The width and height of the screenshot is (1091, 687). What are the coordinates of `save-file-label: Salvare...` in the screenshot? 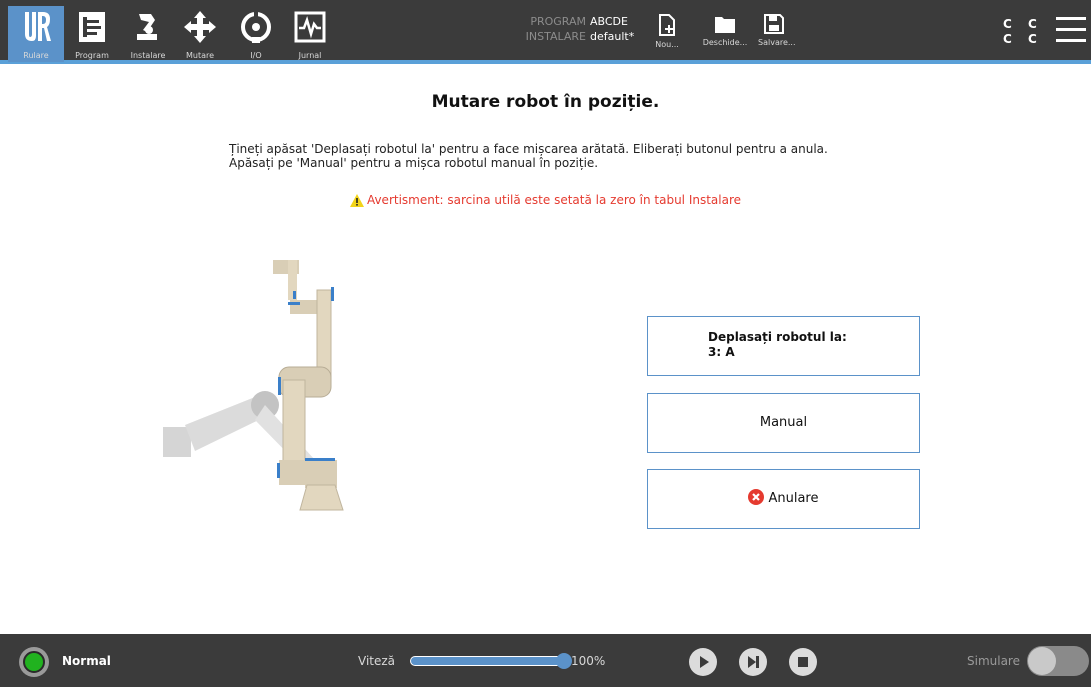 It's located at (777, 42).